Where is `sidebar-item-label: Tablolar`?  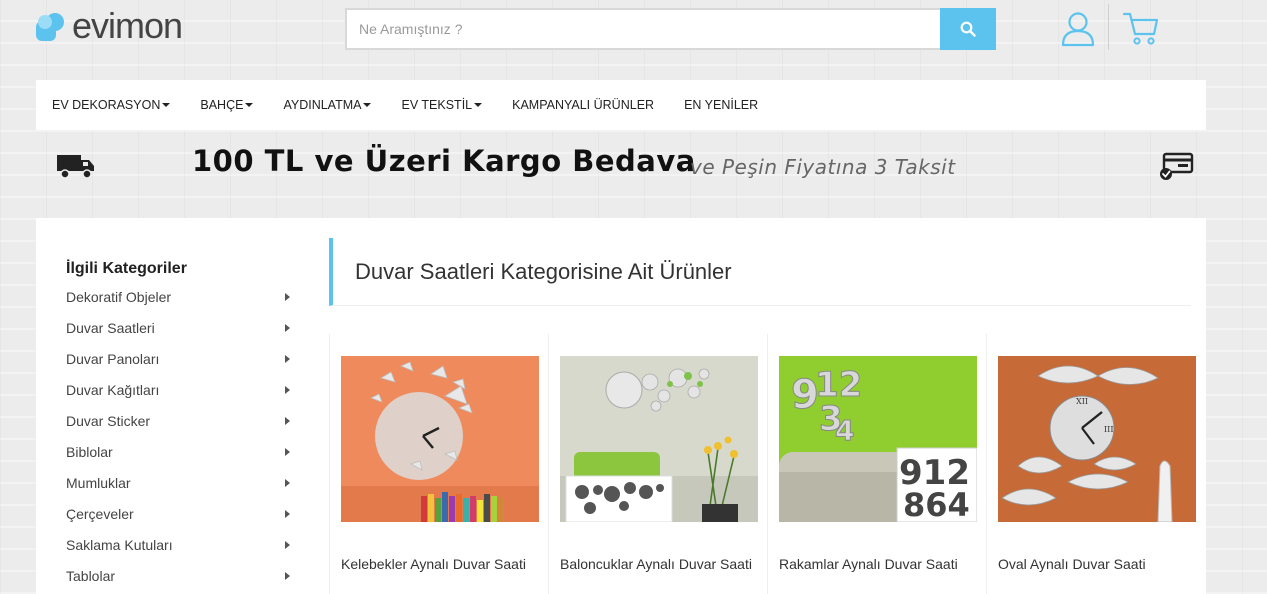
sidebar-item-label: Tablolar is located at coordinates (91, 576).